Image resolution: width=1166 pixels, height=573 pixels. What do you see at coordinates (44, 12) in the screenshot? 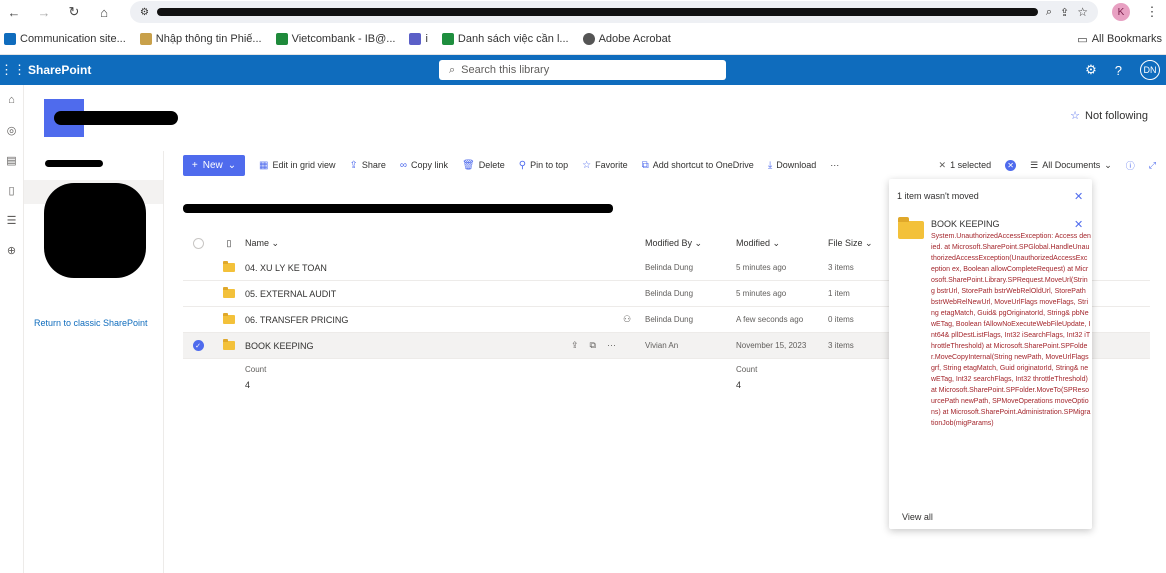
I see `forward-icon: →` at bounding box center [44, 12].